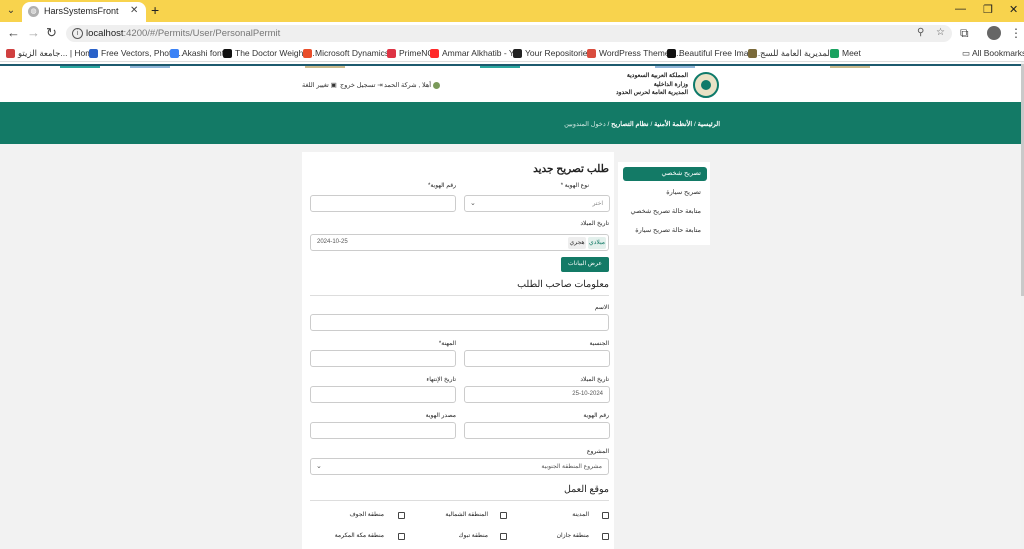 Image resolution: width=1024 pixels, height=549 pixels. Describe the element at coordinates (512, 85) in the screenshot. I see `top-header` at that location.